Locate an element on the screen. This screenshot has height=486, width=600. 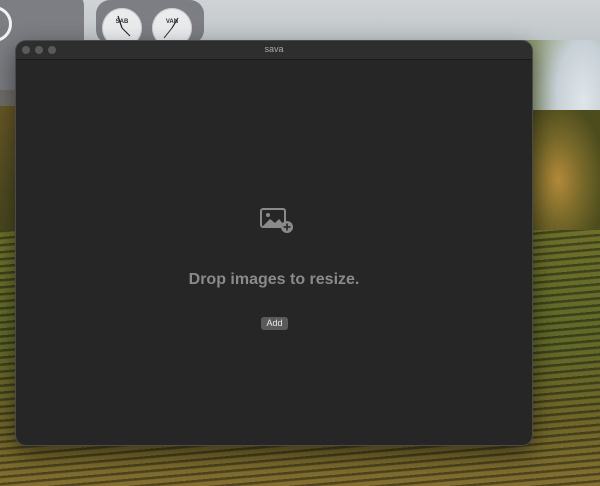
window-title: sava is located at coordinates (274, 49).